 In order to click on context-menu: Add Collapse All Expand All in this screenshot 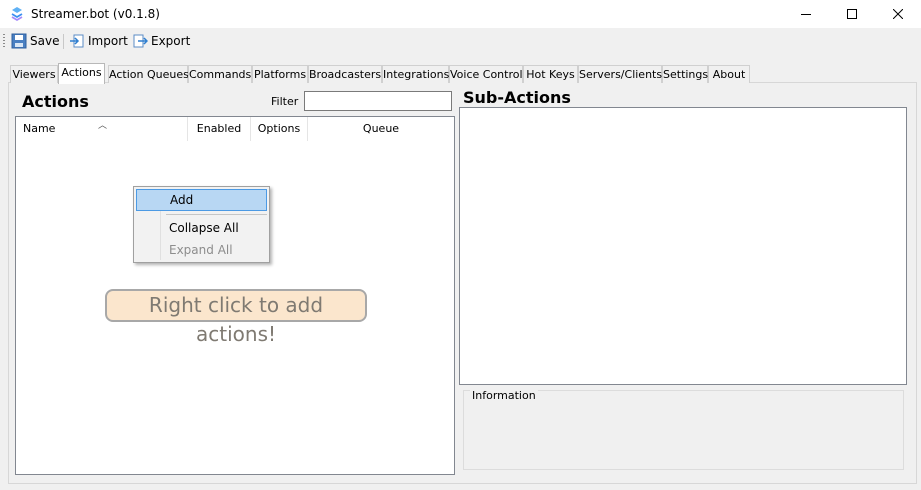, I will do `click(201, 224)`.